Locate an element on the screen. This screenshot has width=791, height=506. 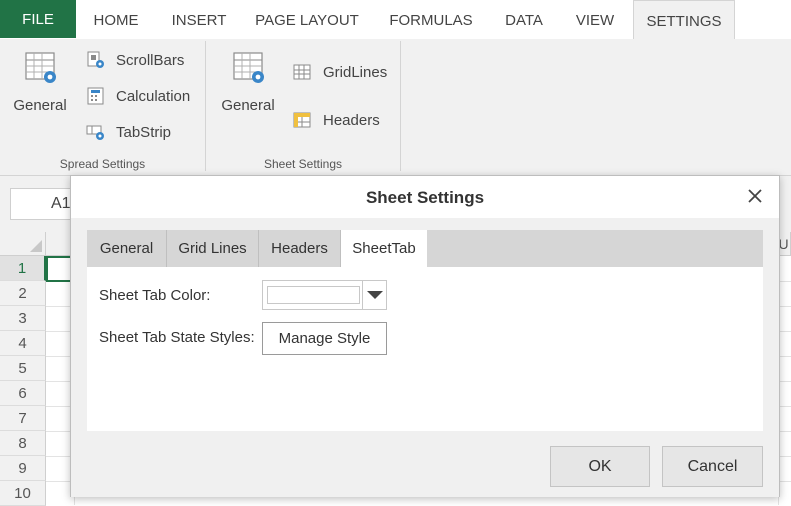
dialog-tab-headers: Headers is located at coordinates (300, 248).